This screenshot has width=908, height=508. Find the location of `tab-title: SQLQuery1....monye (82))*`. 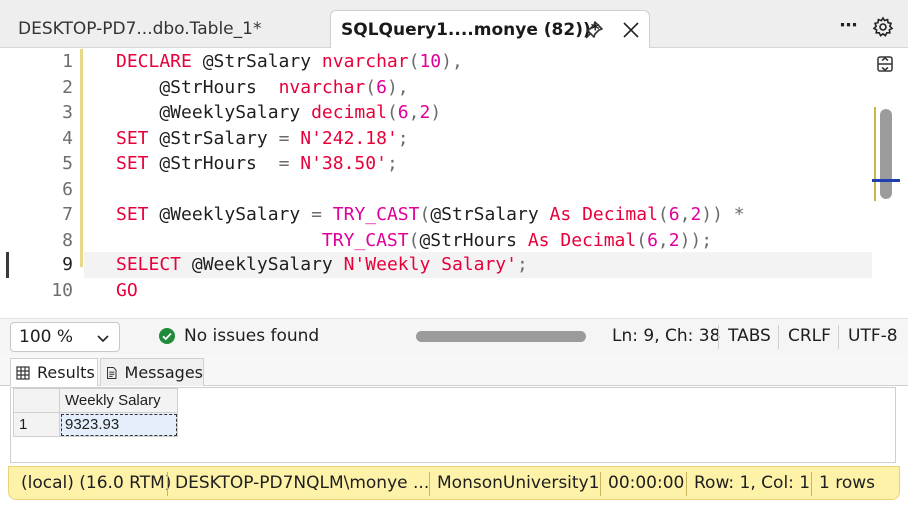

tab-title: SQLQuery1....monye (82))* is located at coordinates (470, 29).